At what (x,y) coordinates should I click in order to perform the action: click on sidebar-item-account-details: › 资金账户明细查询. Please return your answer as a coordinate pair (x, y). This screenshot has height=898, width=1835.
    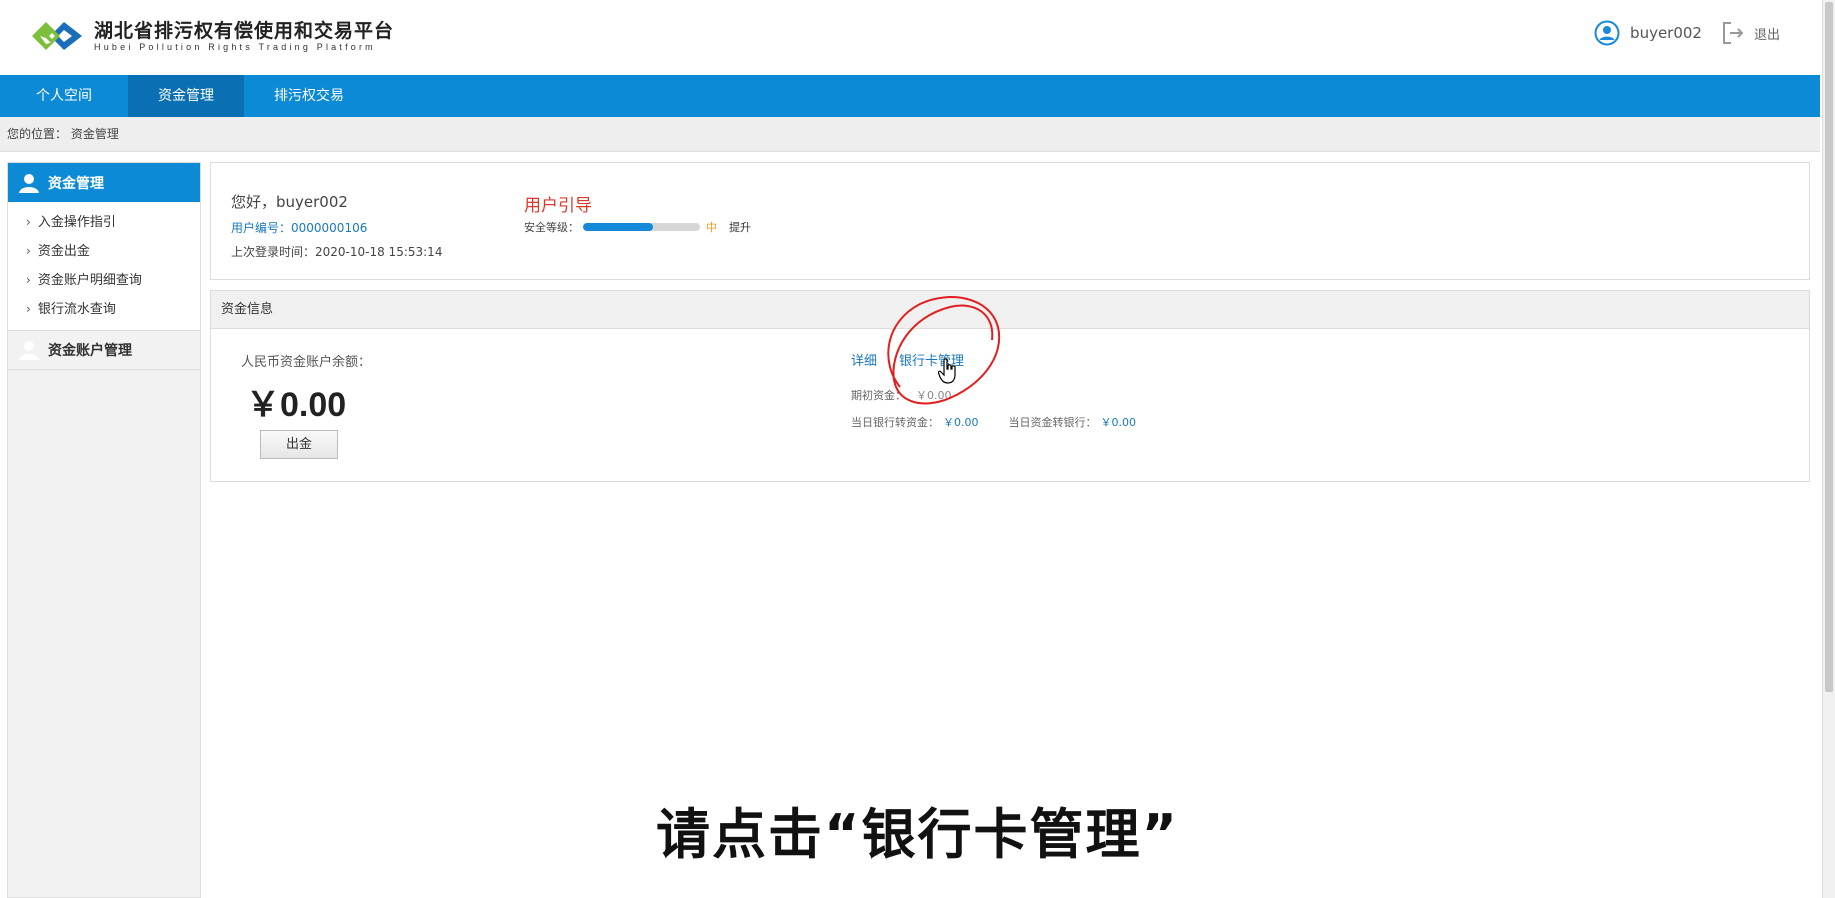
    Looking at the image, I should click on (104, 280).